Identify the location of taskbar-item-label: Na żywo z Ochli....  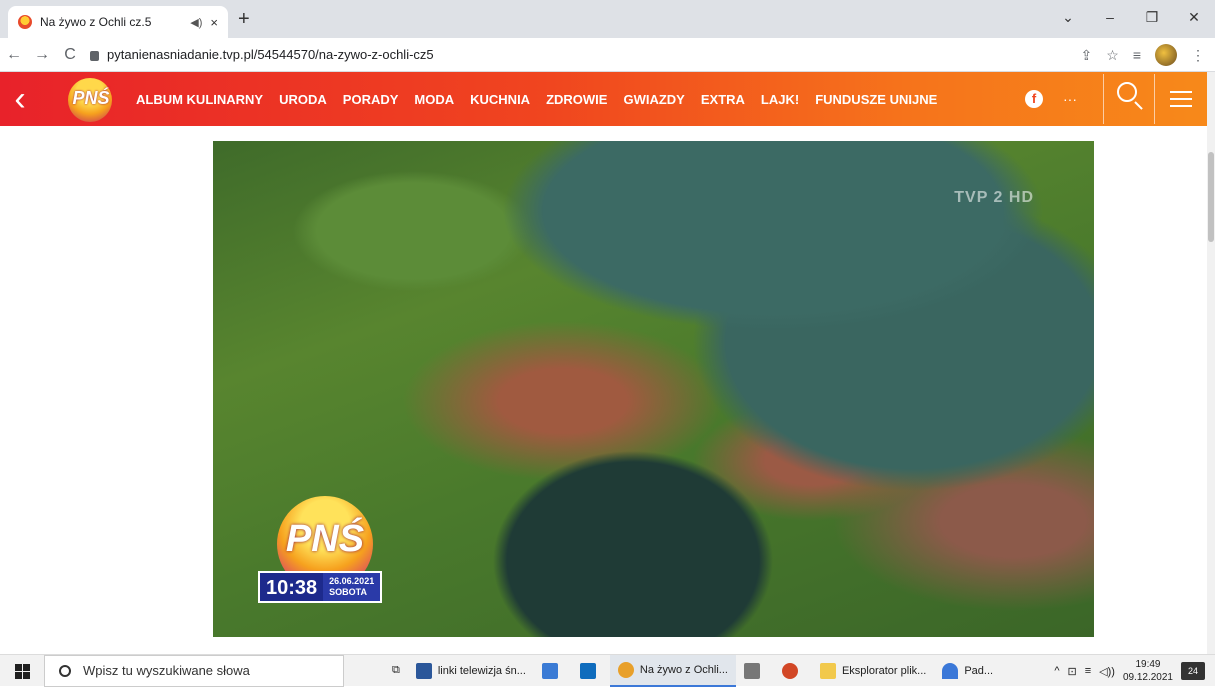
(683, 669).